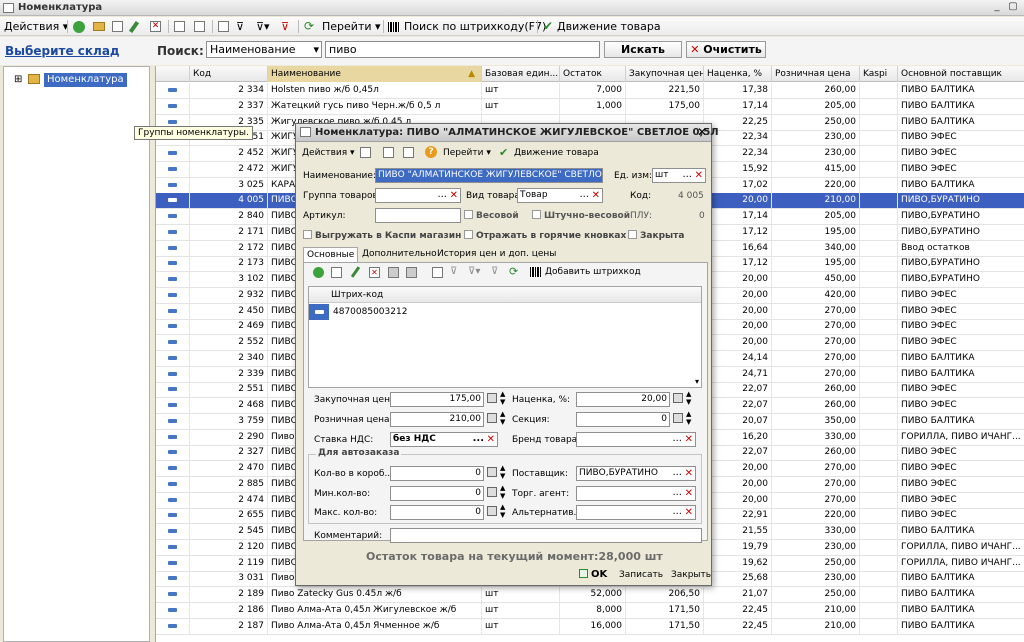 The width and height of the screenshot is (1024, 642). Describe the element at coordinates (581, 215) in the screenshot. I see `piece-weight-checkbox: Штучно-весовой` at that location.